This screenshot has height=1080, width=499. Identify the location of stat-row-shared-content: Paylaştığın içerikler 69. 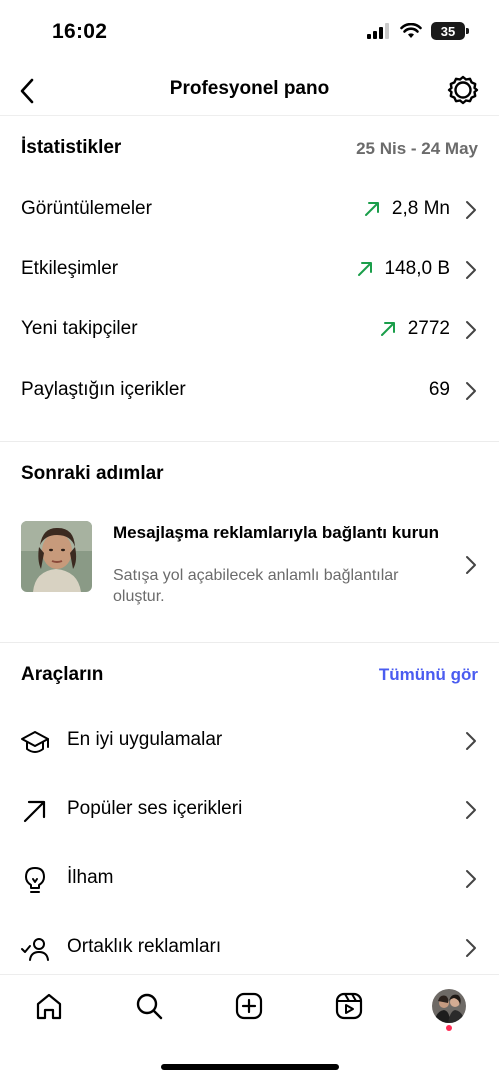
(249, 391).